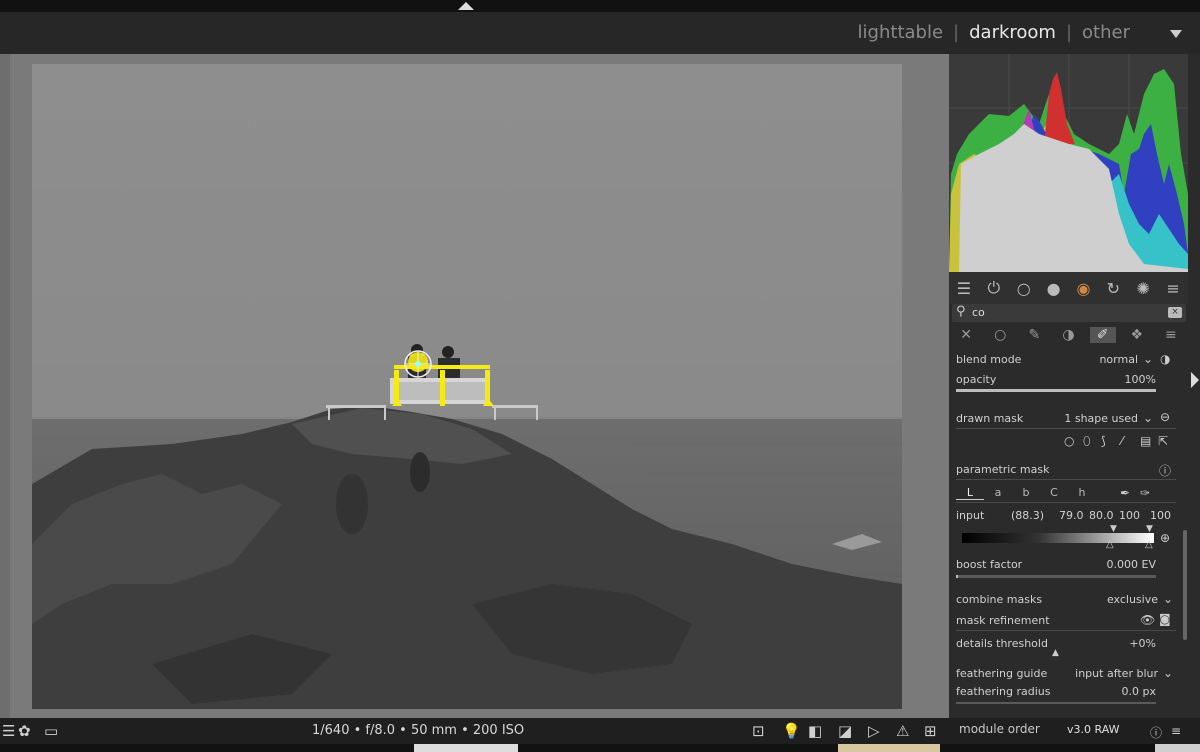  I want to click on mask-drawn-icon: ✎, so click(1034, 335).